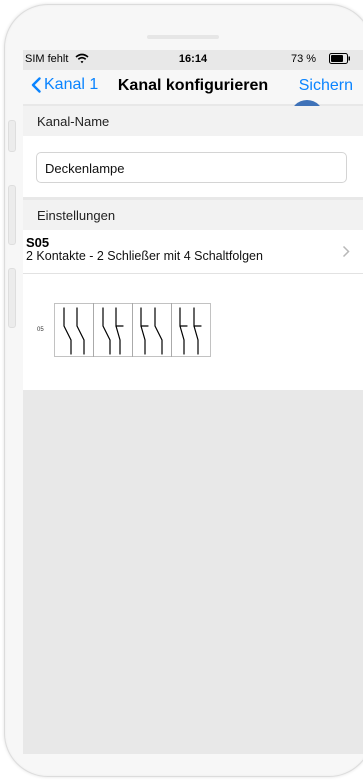 The width and height of the screenshot is (363, 781). Describe the element at coordinates (12, 215) in the screenshot. I see `volume-up-button` at that location.